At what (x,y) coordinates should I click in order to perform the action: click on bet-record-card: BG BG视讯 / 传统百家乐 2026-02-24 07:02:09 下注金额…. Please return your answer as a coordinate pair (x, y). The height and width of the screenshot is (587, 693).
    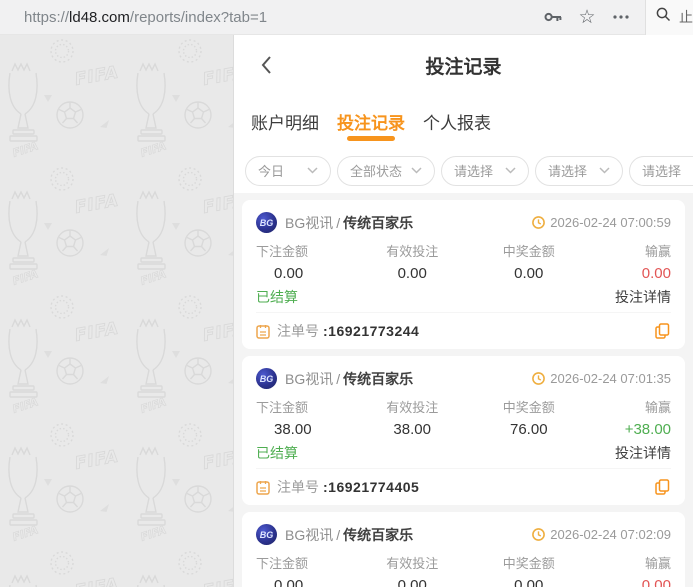
    Looking at the image, I should click on (463, 549).